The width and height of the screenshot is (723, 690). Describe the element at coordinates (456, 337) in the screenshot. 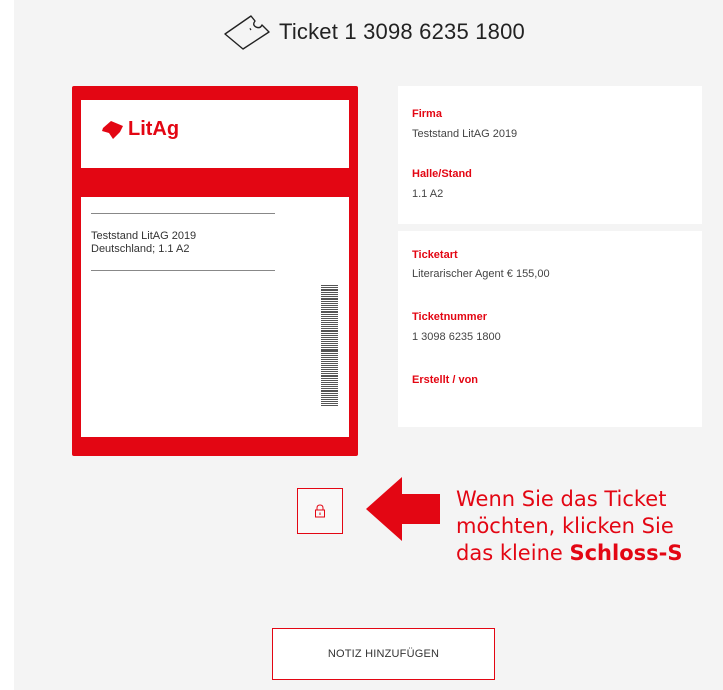

I see `ticketnummer-value: 1 3098 6235 1800` at that location.